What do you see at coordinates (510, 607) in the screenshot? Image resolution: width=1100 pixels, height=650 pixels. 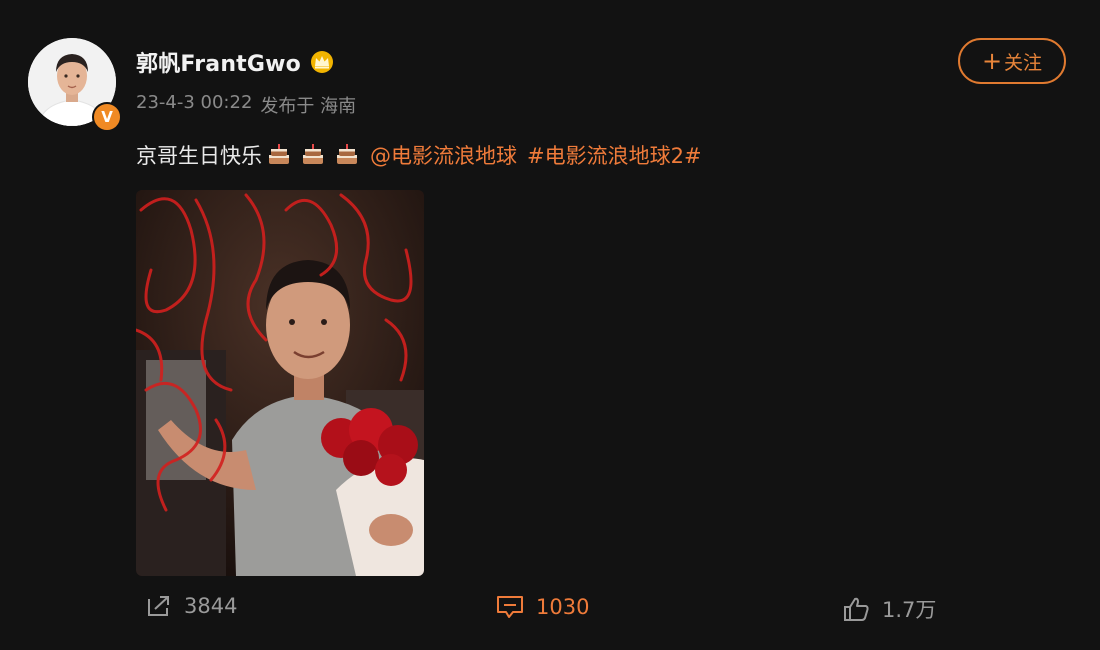 I see `comment-icon` at bounding box center [510, 607].